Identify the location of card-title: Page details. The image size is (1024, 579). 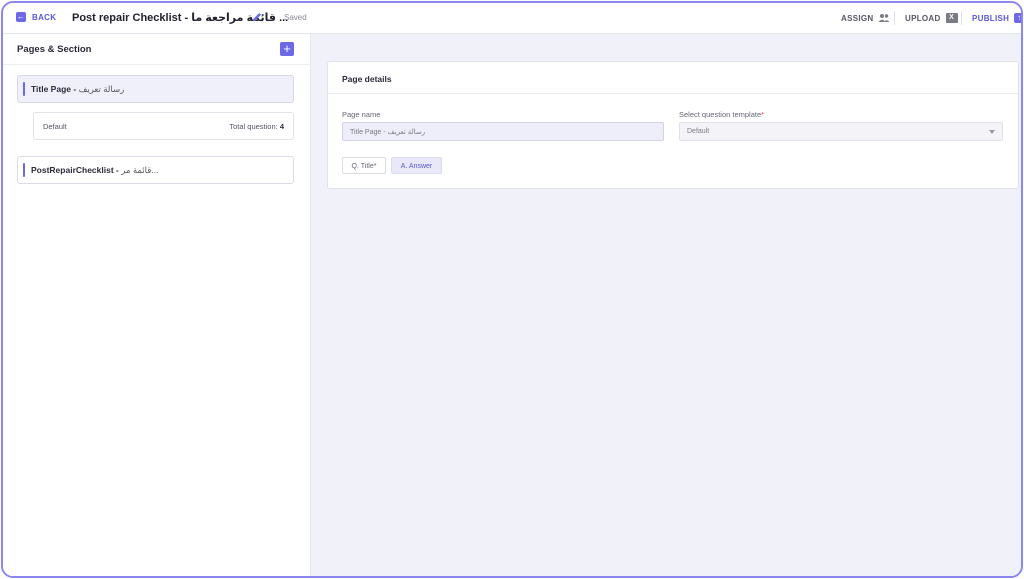
(367, 79).